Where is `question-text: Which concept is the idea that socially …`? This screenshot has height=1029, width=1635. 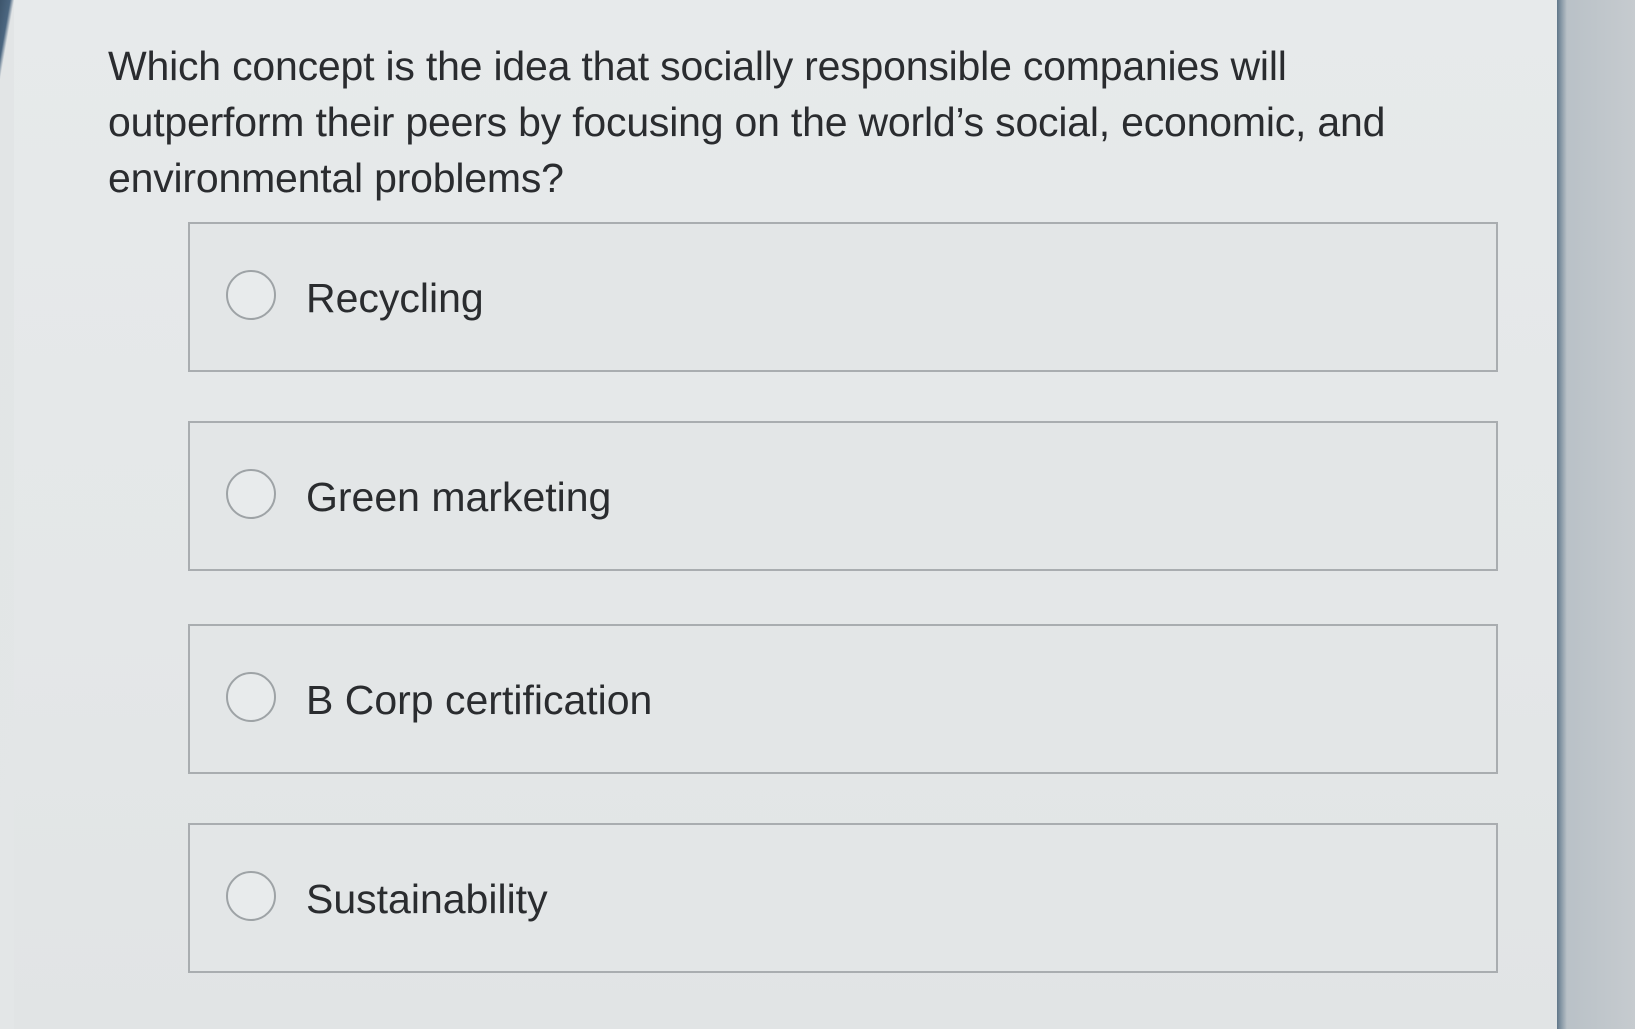
question-text: Which concept is the idea that socially … is located at coordinates (747, 122).